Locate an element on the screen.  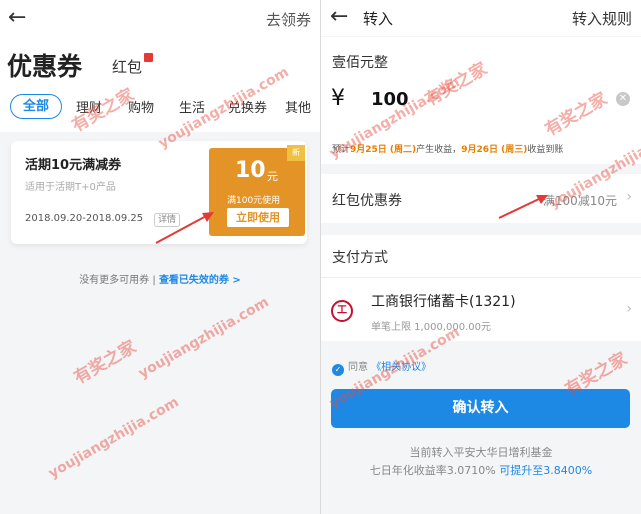
tab-finance: 理财 is located at coordinates (89, 106).